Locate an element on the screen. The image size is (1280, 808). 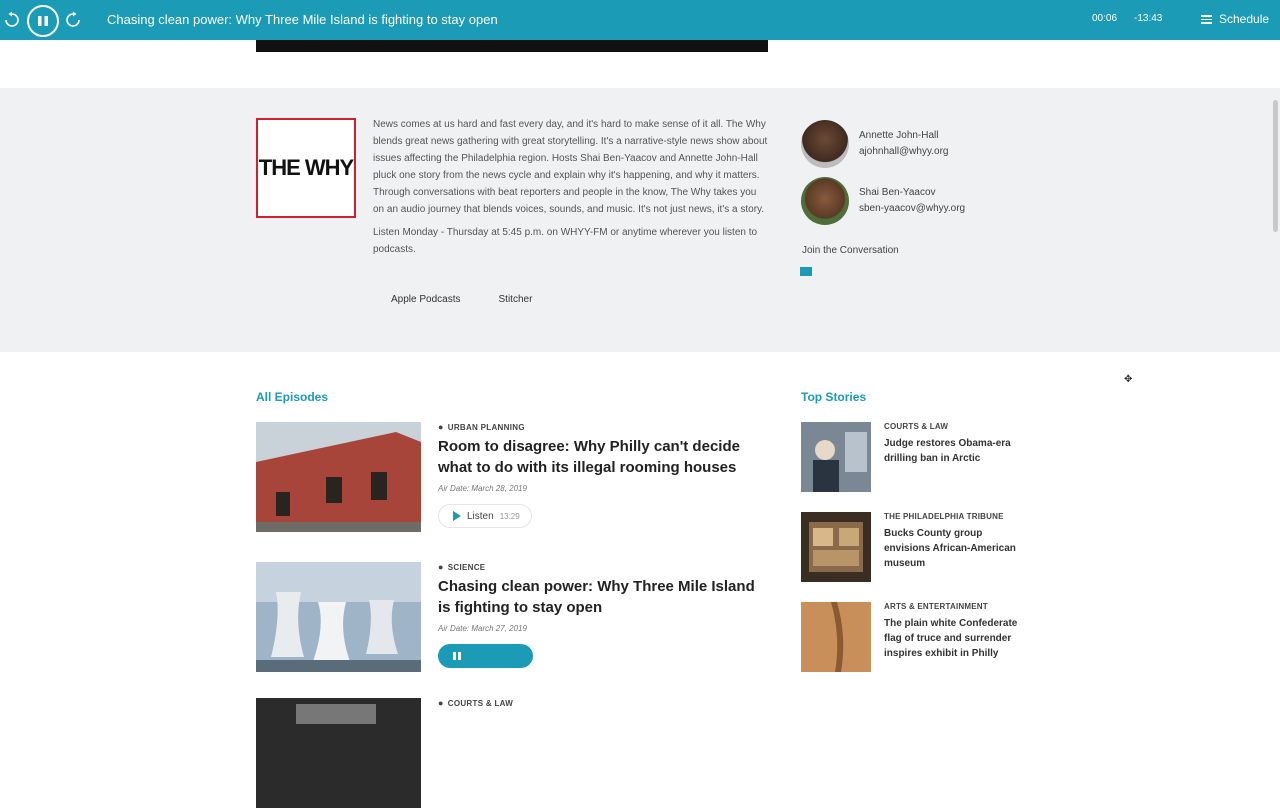
now-playing-button is located at coordinates (485, 656).